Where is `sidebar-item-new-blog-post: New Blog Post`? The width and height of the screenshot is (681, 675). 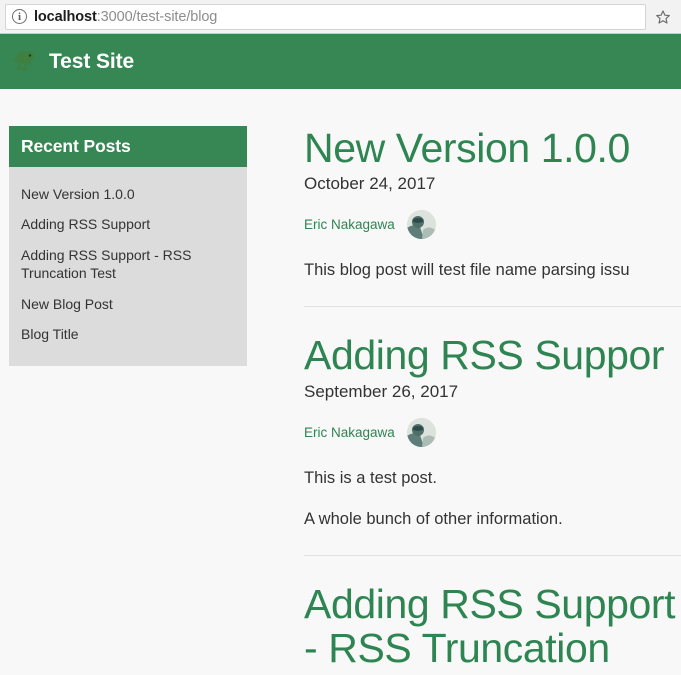
sidebar-item-new-blog-post: New Blog Post is located at coordinates (128, 304).